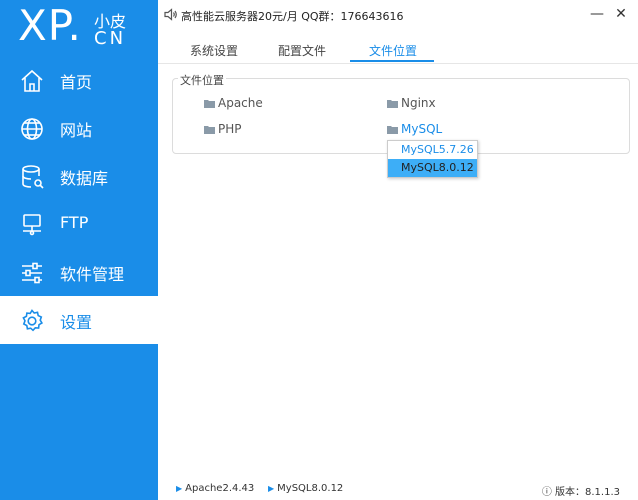  Describe the element at coordinates (398, 63) in the screenshot. I see `tab-divider` at that location.